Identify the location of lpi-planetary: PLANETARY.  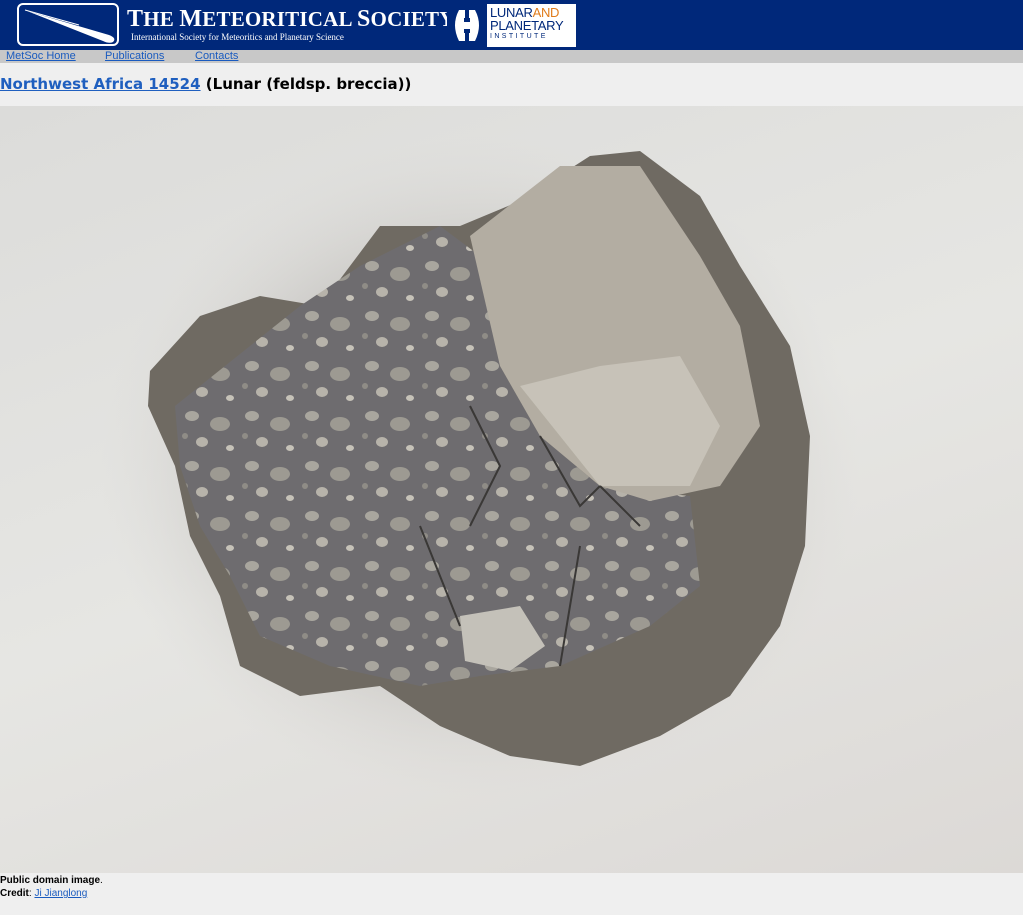
(527, 25).